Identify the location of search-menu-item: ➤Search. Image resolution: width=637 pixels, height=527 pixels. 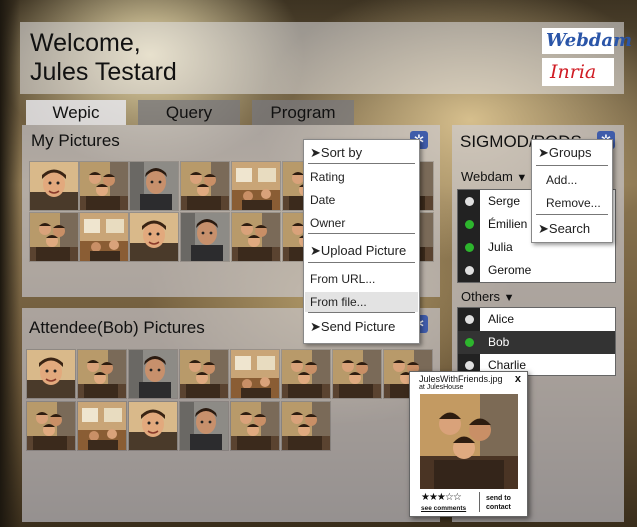
(564, 229).